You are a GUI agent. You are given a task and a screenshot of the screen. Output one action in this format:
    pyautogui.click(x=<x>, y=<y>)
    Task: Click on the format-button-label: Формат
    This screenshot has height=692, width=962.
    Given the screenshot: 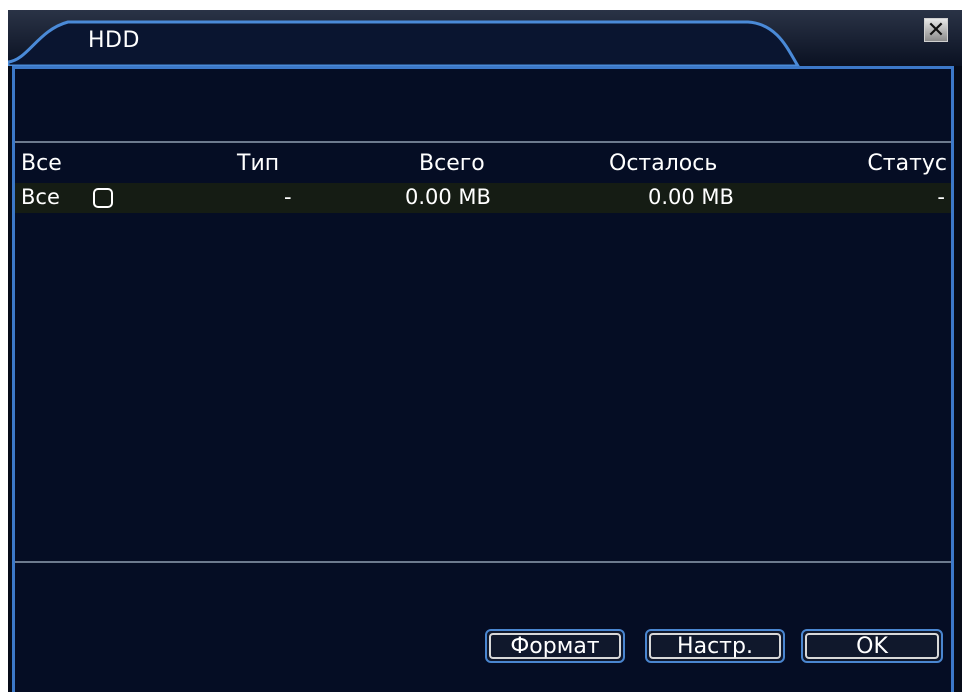 What is the action you would take?
    pyautogui.click(x=555, y=646)
    